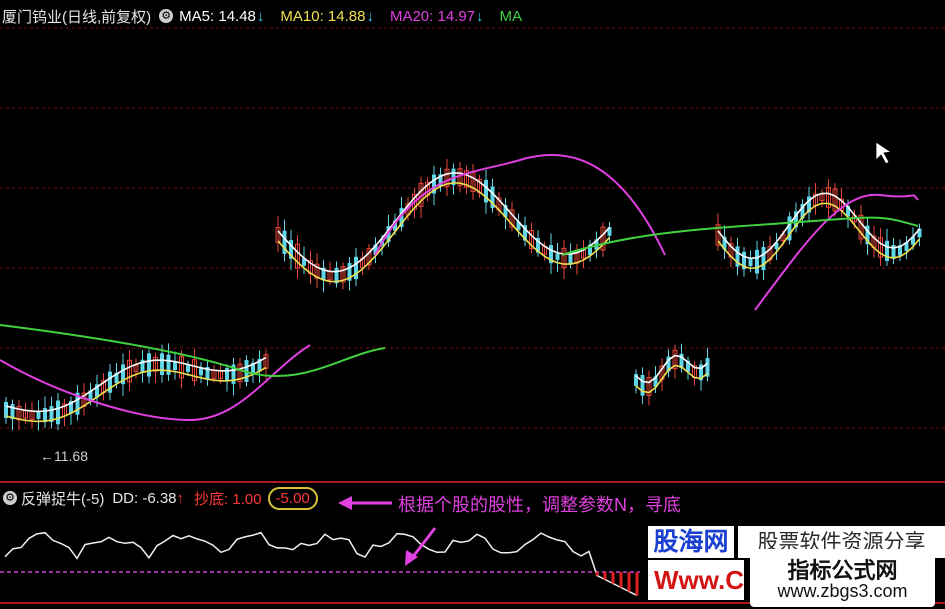 This screenshot has width=945, height=609. What do you see at coordinates (423, 543) in the screenshot?
I see `annotation-arrow-icon` at bounding box center [423, 543].